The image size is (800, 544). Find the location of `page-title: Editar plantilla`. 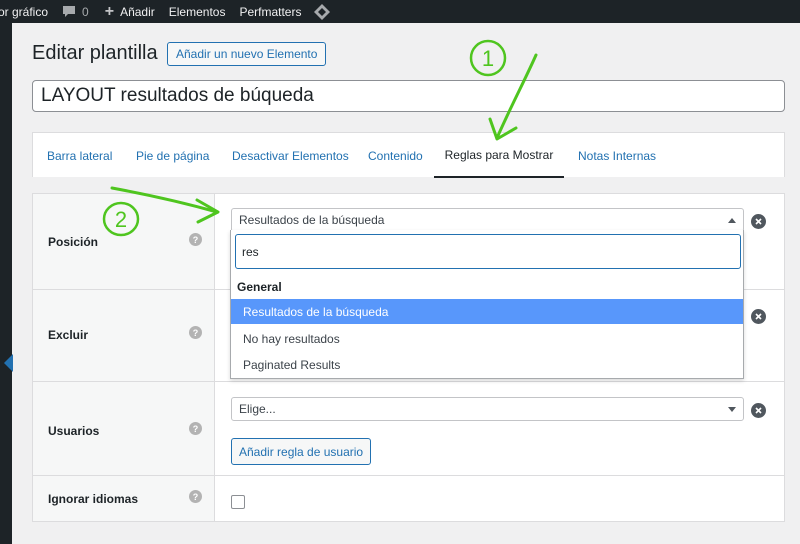

page-title: Editar plantilla is located at coordinates (95, 53).